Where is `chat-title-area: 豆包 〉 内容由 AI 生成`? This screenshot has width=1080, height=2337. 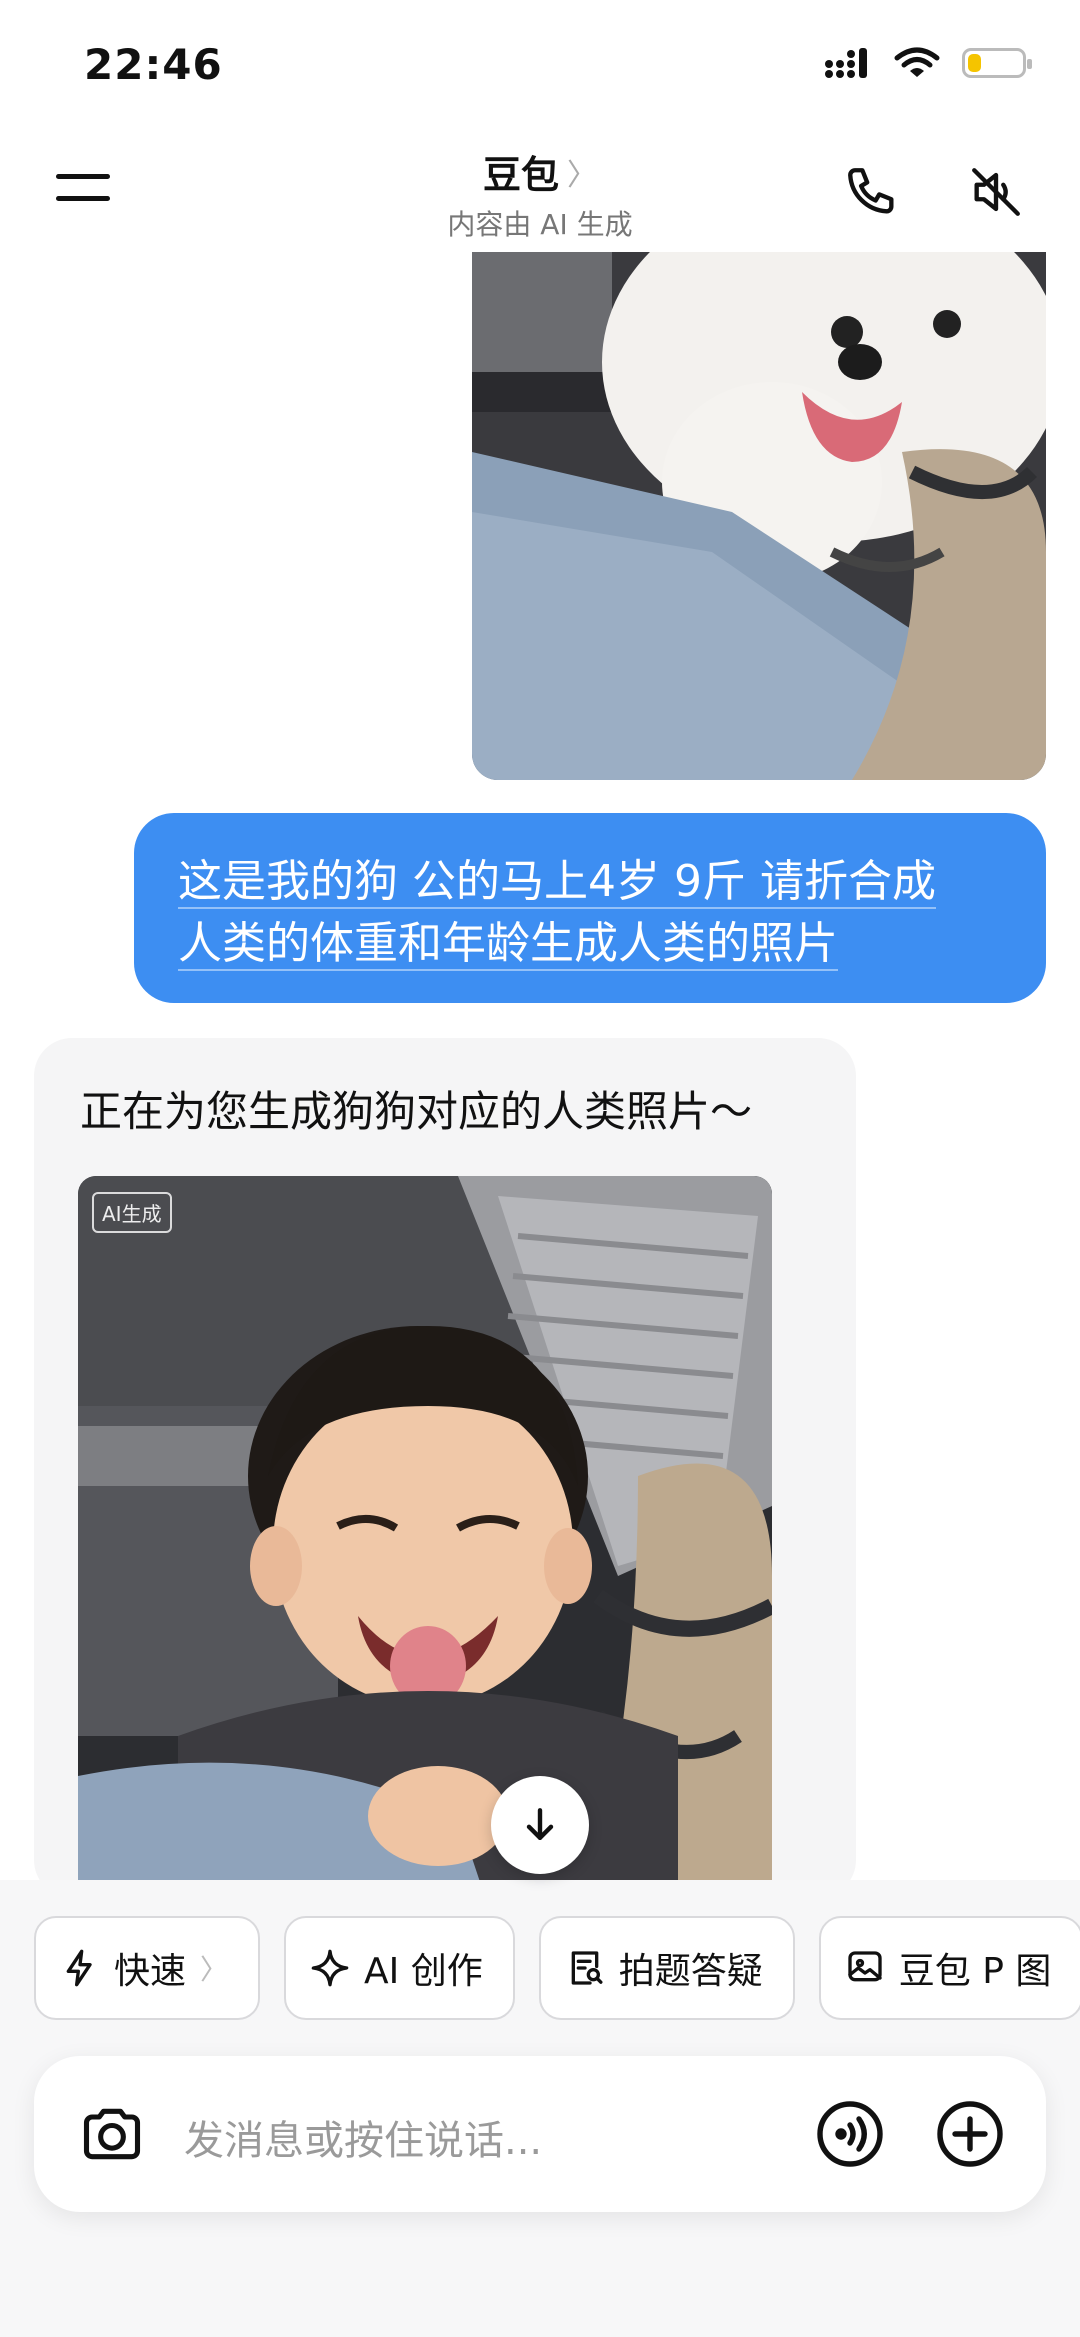 chat-title-area: 豆包 〉 内容由 AI 生成 is located at coordinates (540, 193).